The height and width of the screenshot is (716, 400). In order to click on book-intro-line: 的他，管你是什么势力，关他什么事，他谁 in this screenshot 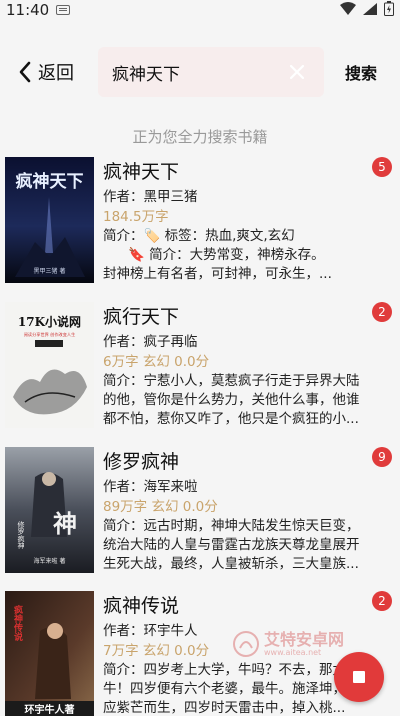, I will do `click(231, 400)`.